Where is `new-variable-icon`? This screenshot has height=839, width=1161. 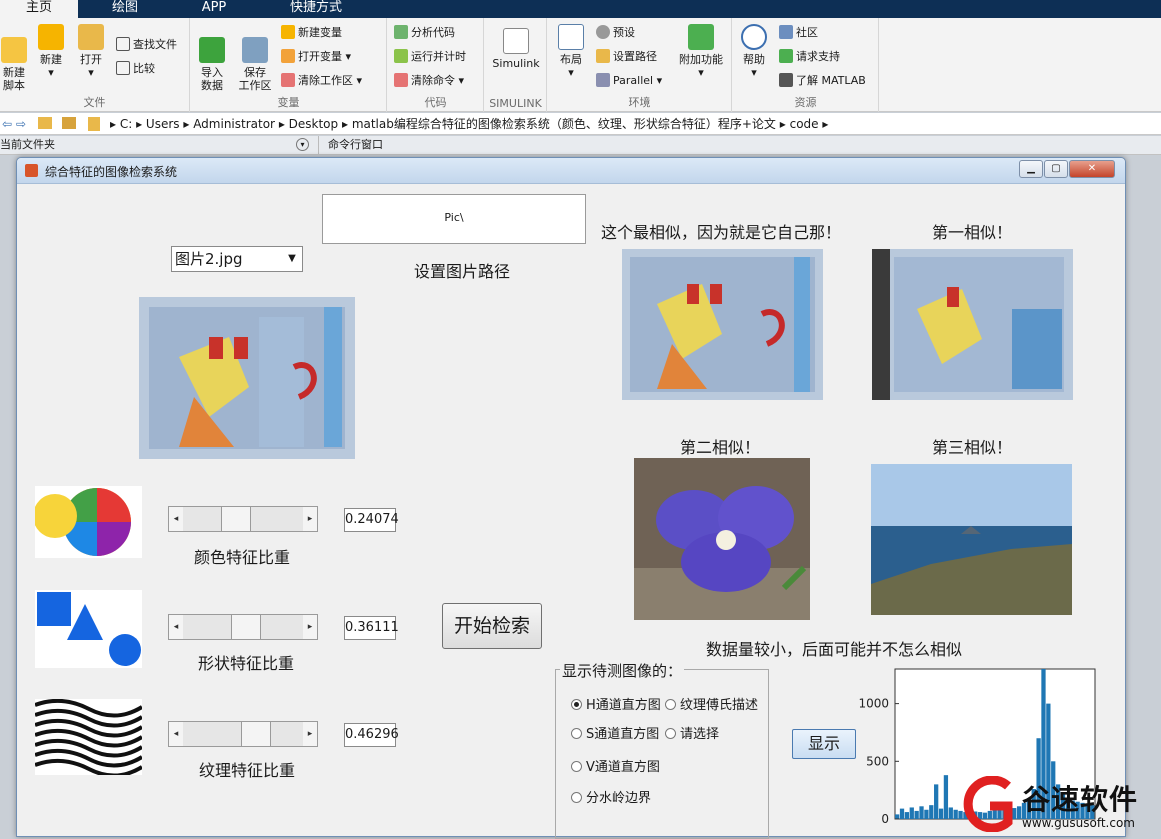 new-variable-icon is located at coordinates (288, 32).